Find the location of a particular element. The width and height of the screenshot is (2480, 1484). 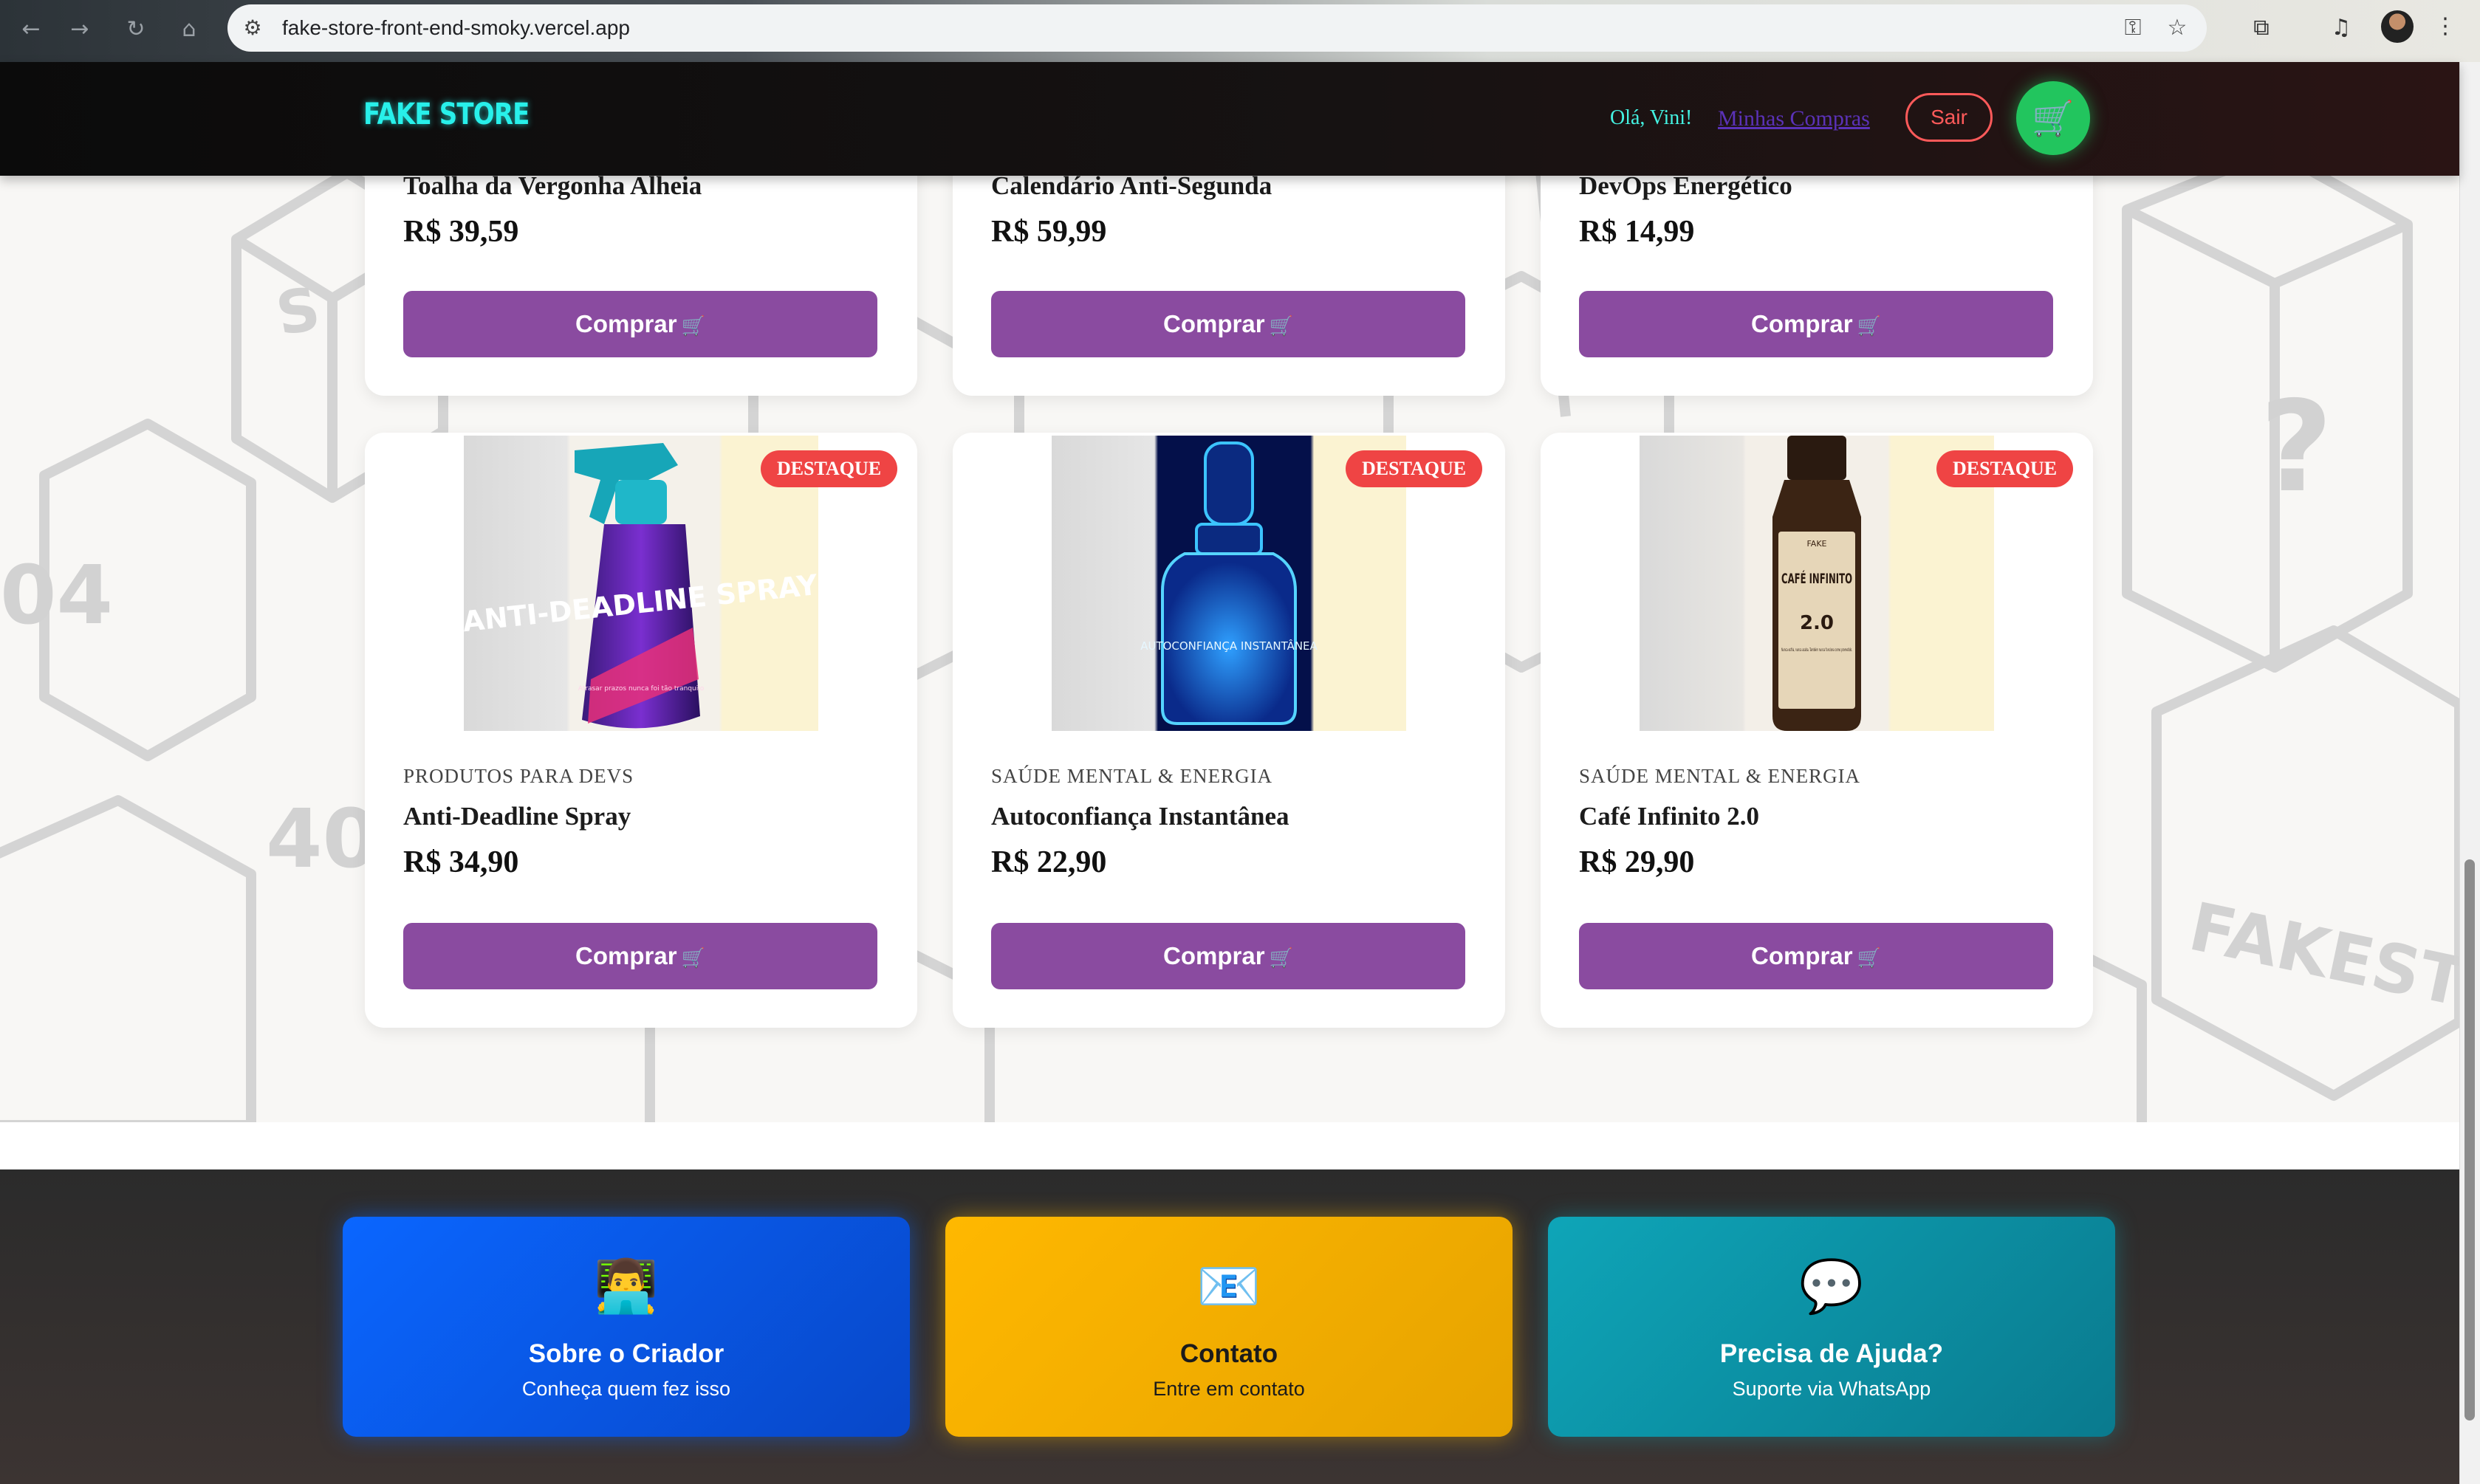

coffee-version: 2.0 is located at coordinates (1817, 623).